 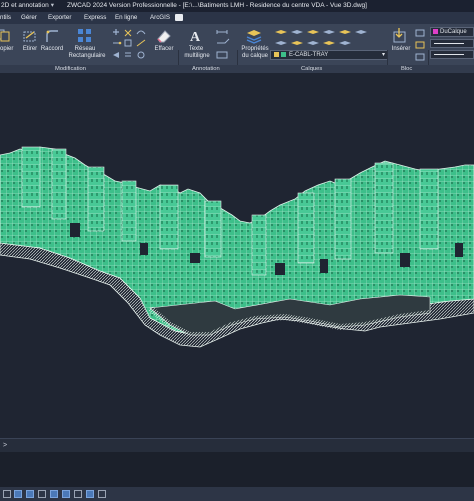 I want to click on insert-block-icon, so click(x=400, y=36).